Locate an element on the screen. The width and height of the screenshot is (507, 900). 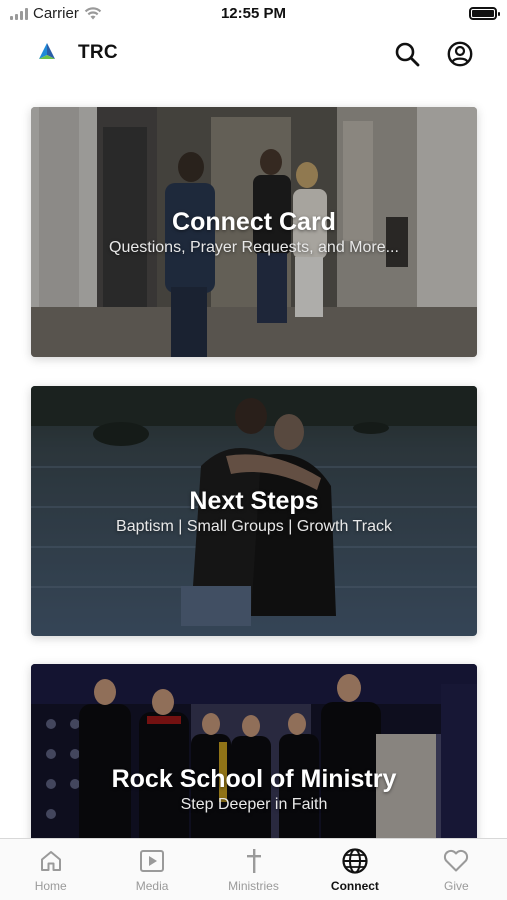
card-title: Rock School of Ministry is located at coordinates (254, 779).